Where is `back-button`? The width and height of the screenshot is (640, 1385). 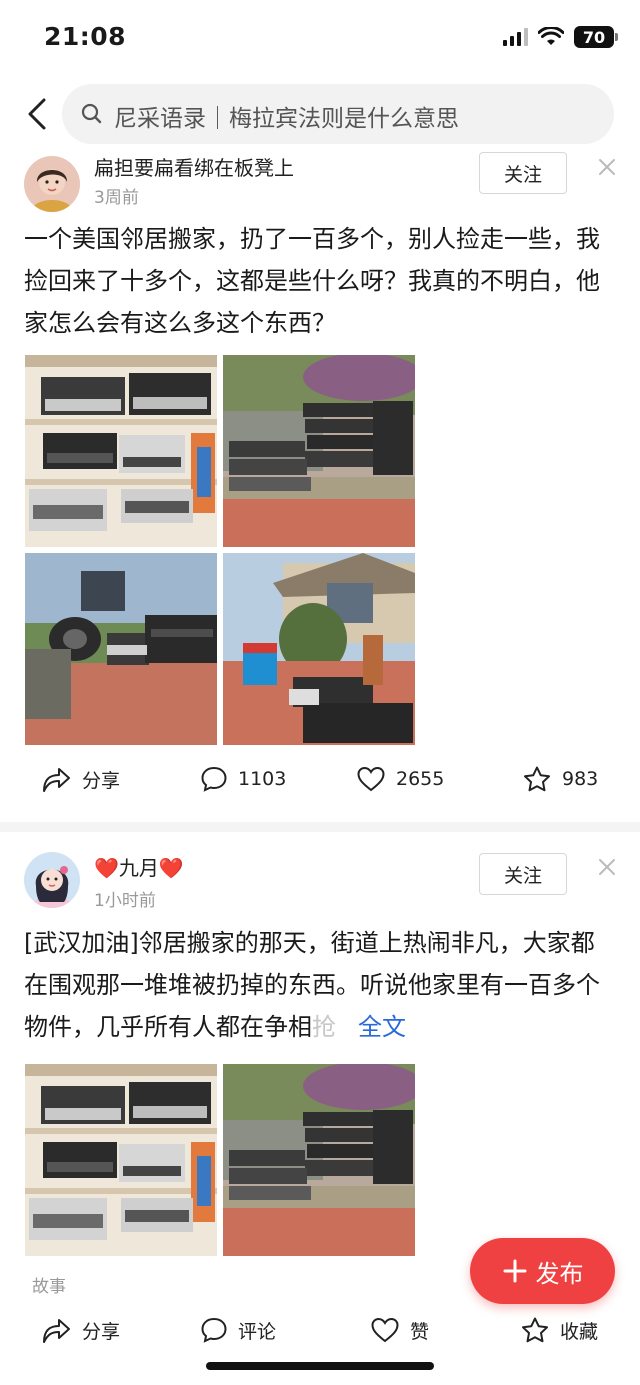 back-button is located at coordinates (40, 114).